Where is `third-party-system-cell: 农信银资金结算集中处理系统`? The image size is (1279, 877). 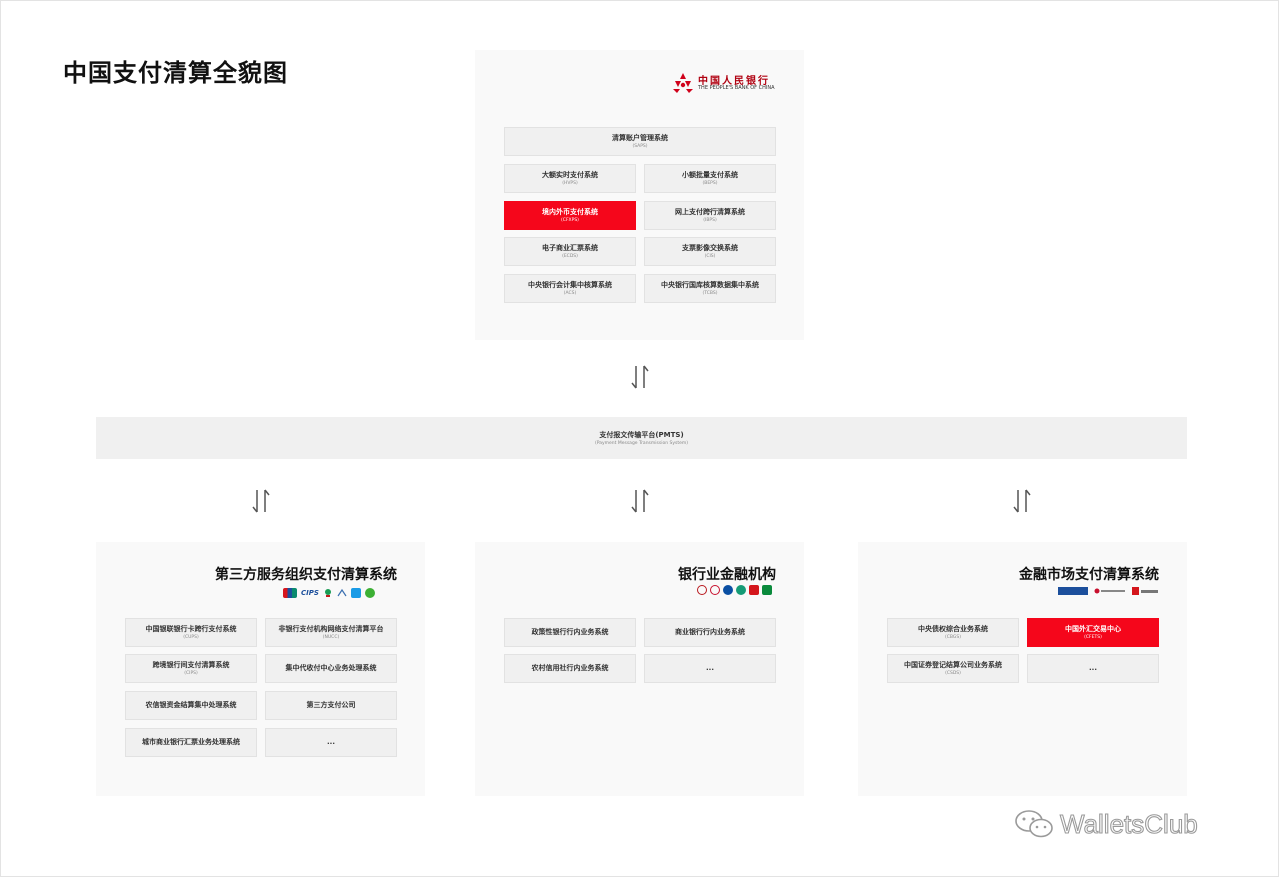
third-party-system-cell: 农信银资金结算集中处理系统 is located at coordinates (191, 705).